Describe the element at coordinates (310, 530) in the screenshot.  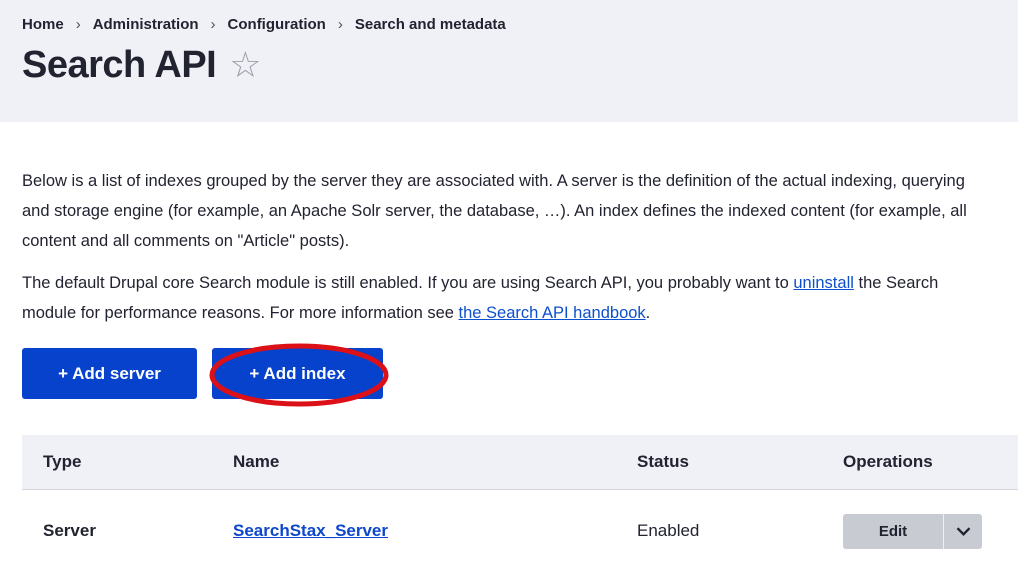
I see `server-name-link: SearchStax_Server` at that location.